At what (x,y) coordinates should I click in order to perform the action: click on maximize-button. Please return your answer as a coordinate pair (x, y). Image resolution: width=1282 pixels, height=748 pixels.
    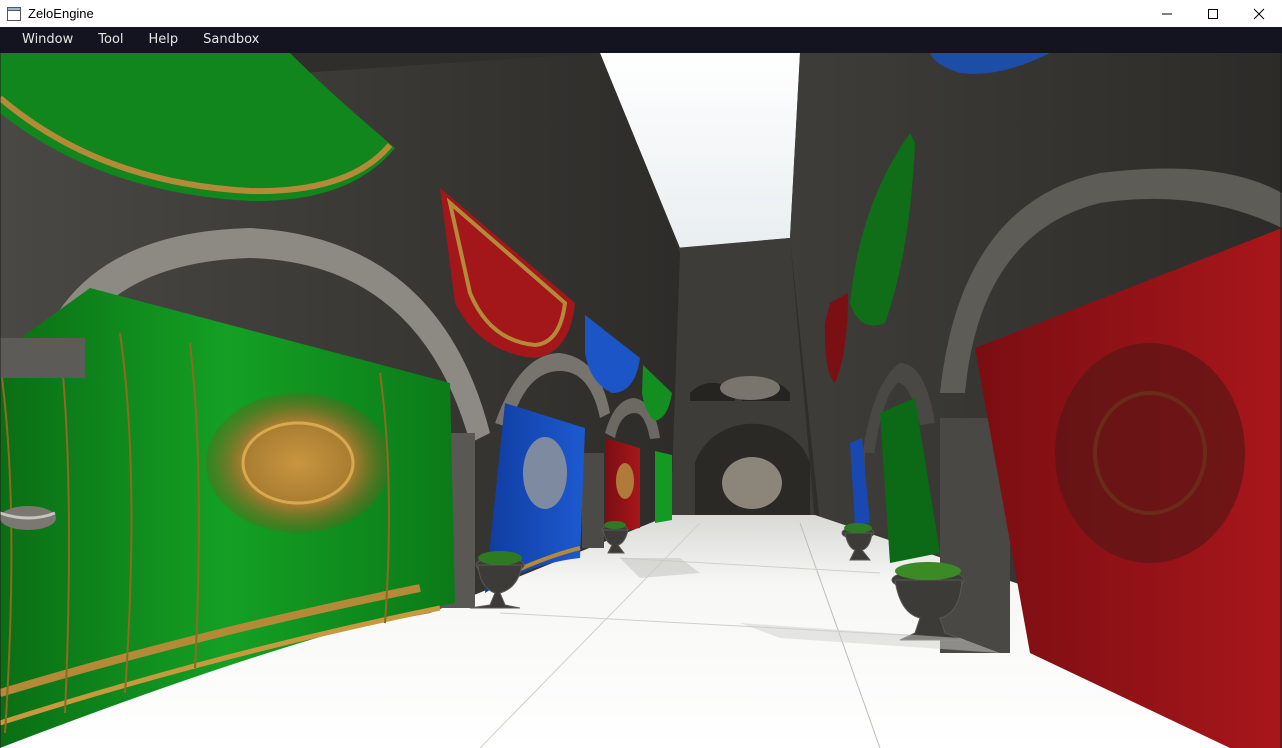
    Looking at the image, I should click on (1213, 13).